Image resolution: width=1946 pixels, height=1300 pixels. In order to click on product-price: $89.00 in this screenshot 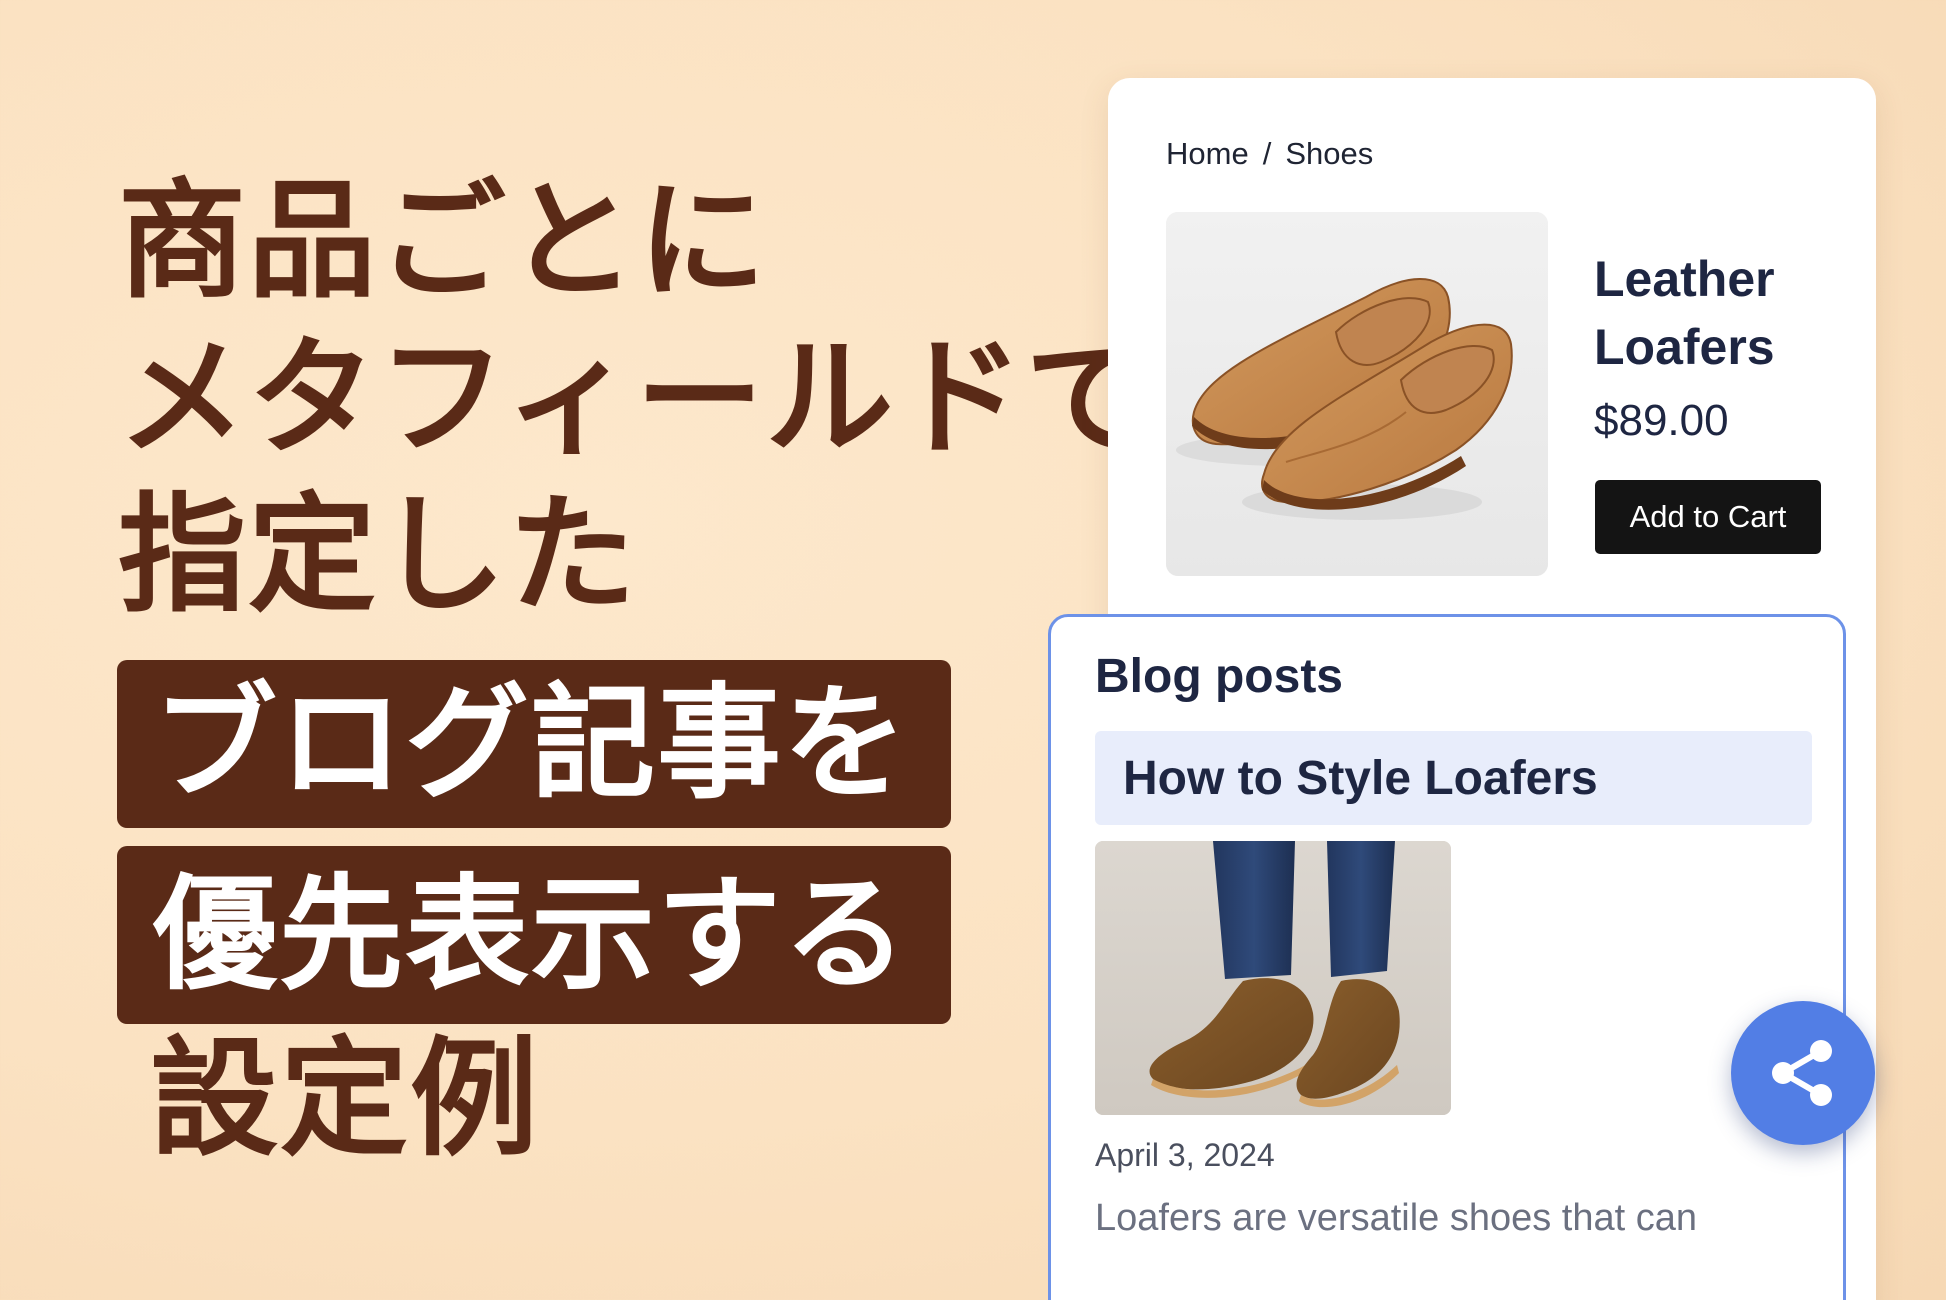, I will do `click(1661, 420)`.